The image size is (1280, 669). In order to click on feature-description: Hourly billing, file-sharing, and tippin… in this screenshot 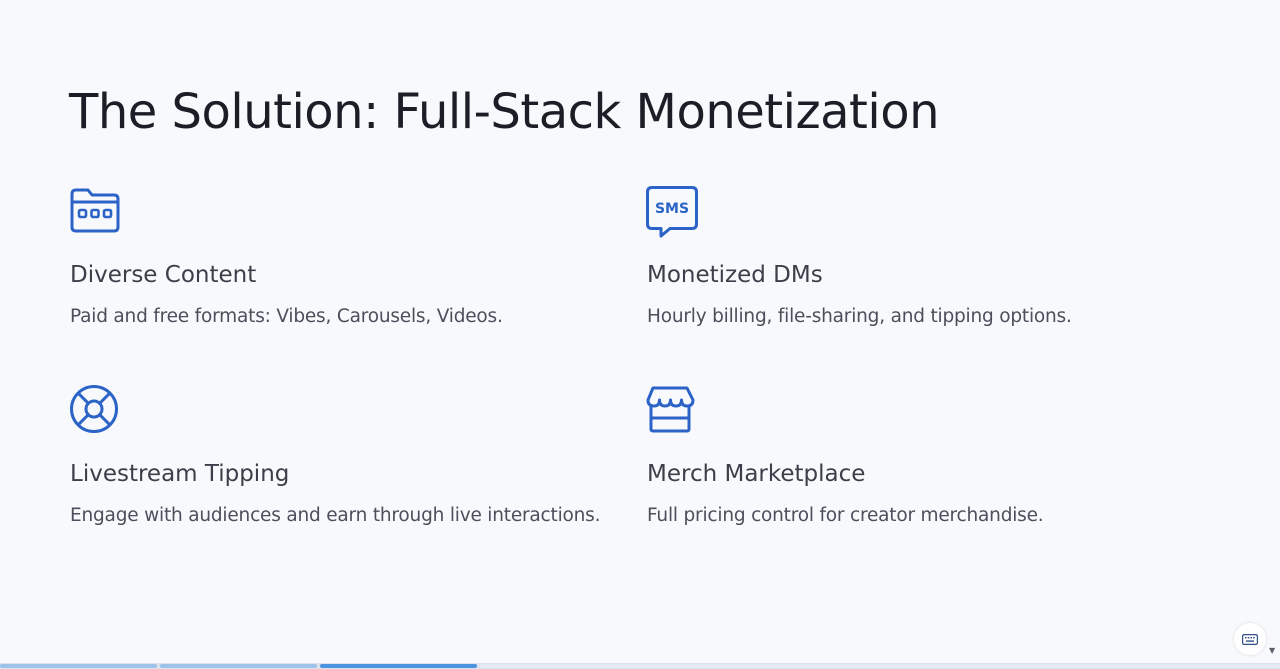, I will do `click(859, 316)`.